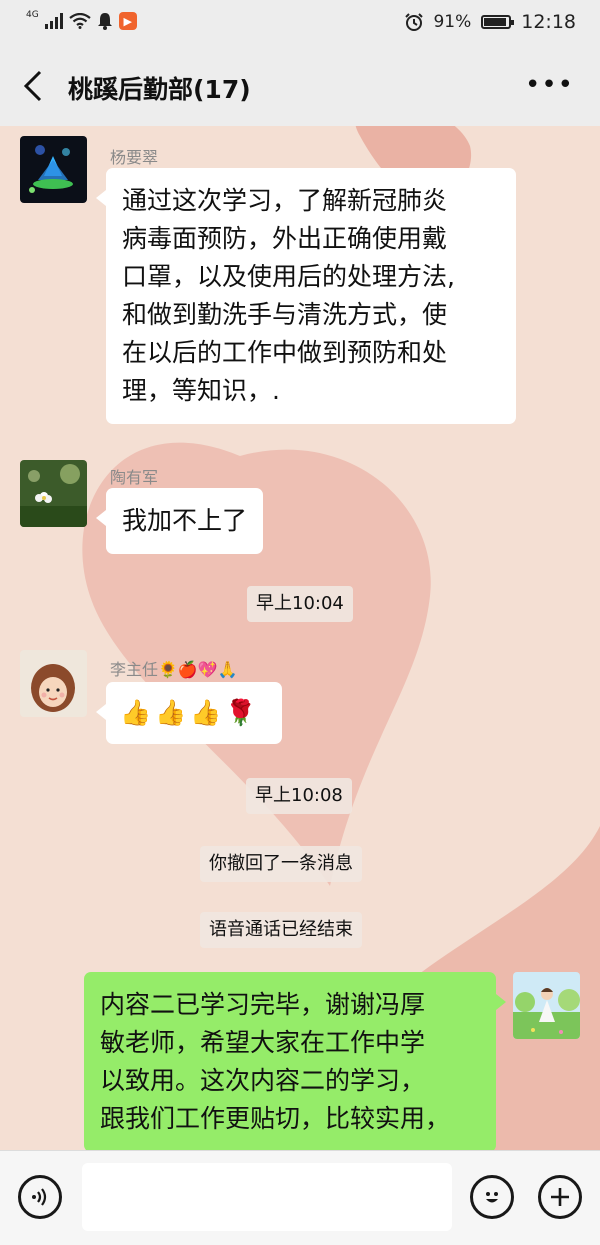 This screenshot has height=1245, width=600. I want to click on message-line: 敏老师，希望大家在工作中学, so click(263, 1042).